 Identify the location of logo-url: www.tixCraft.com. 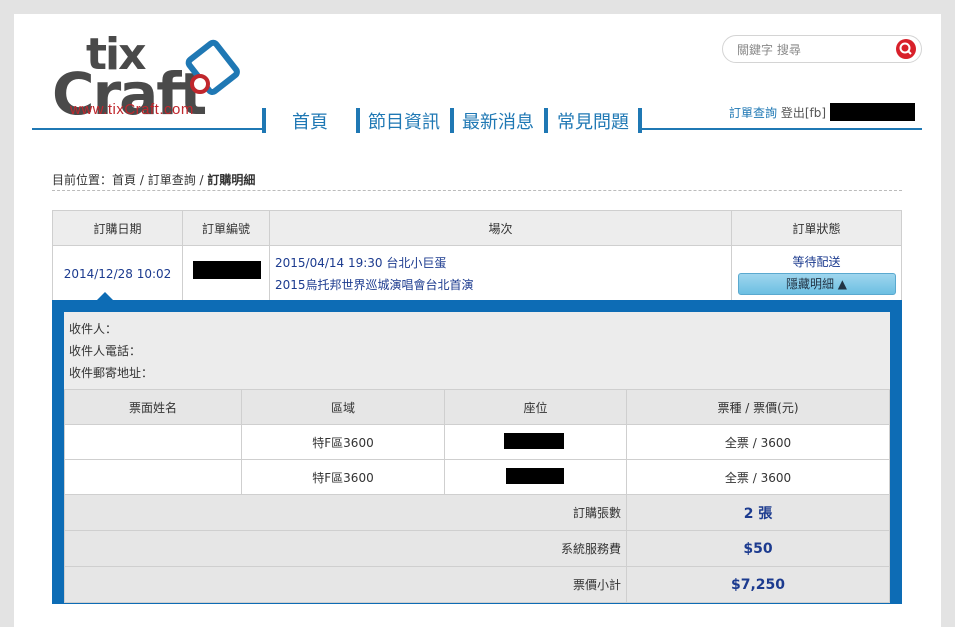
(132, 109).